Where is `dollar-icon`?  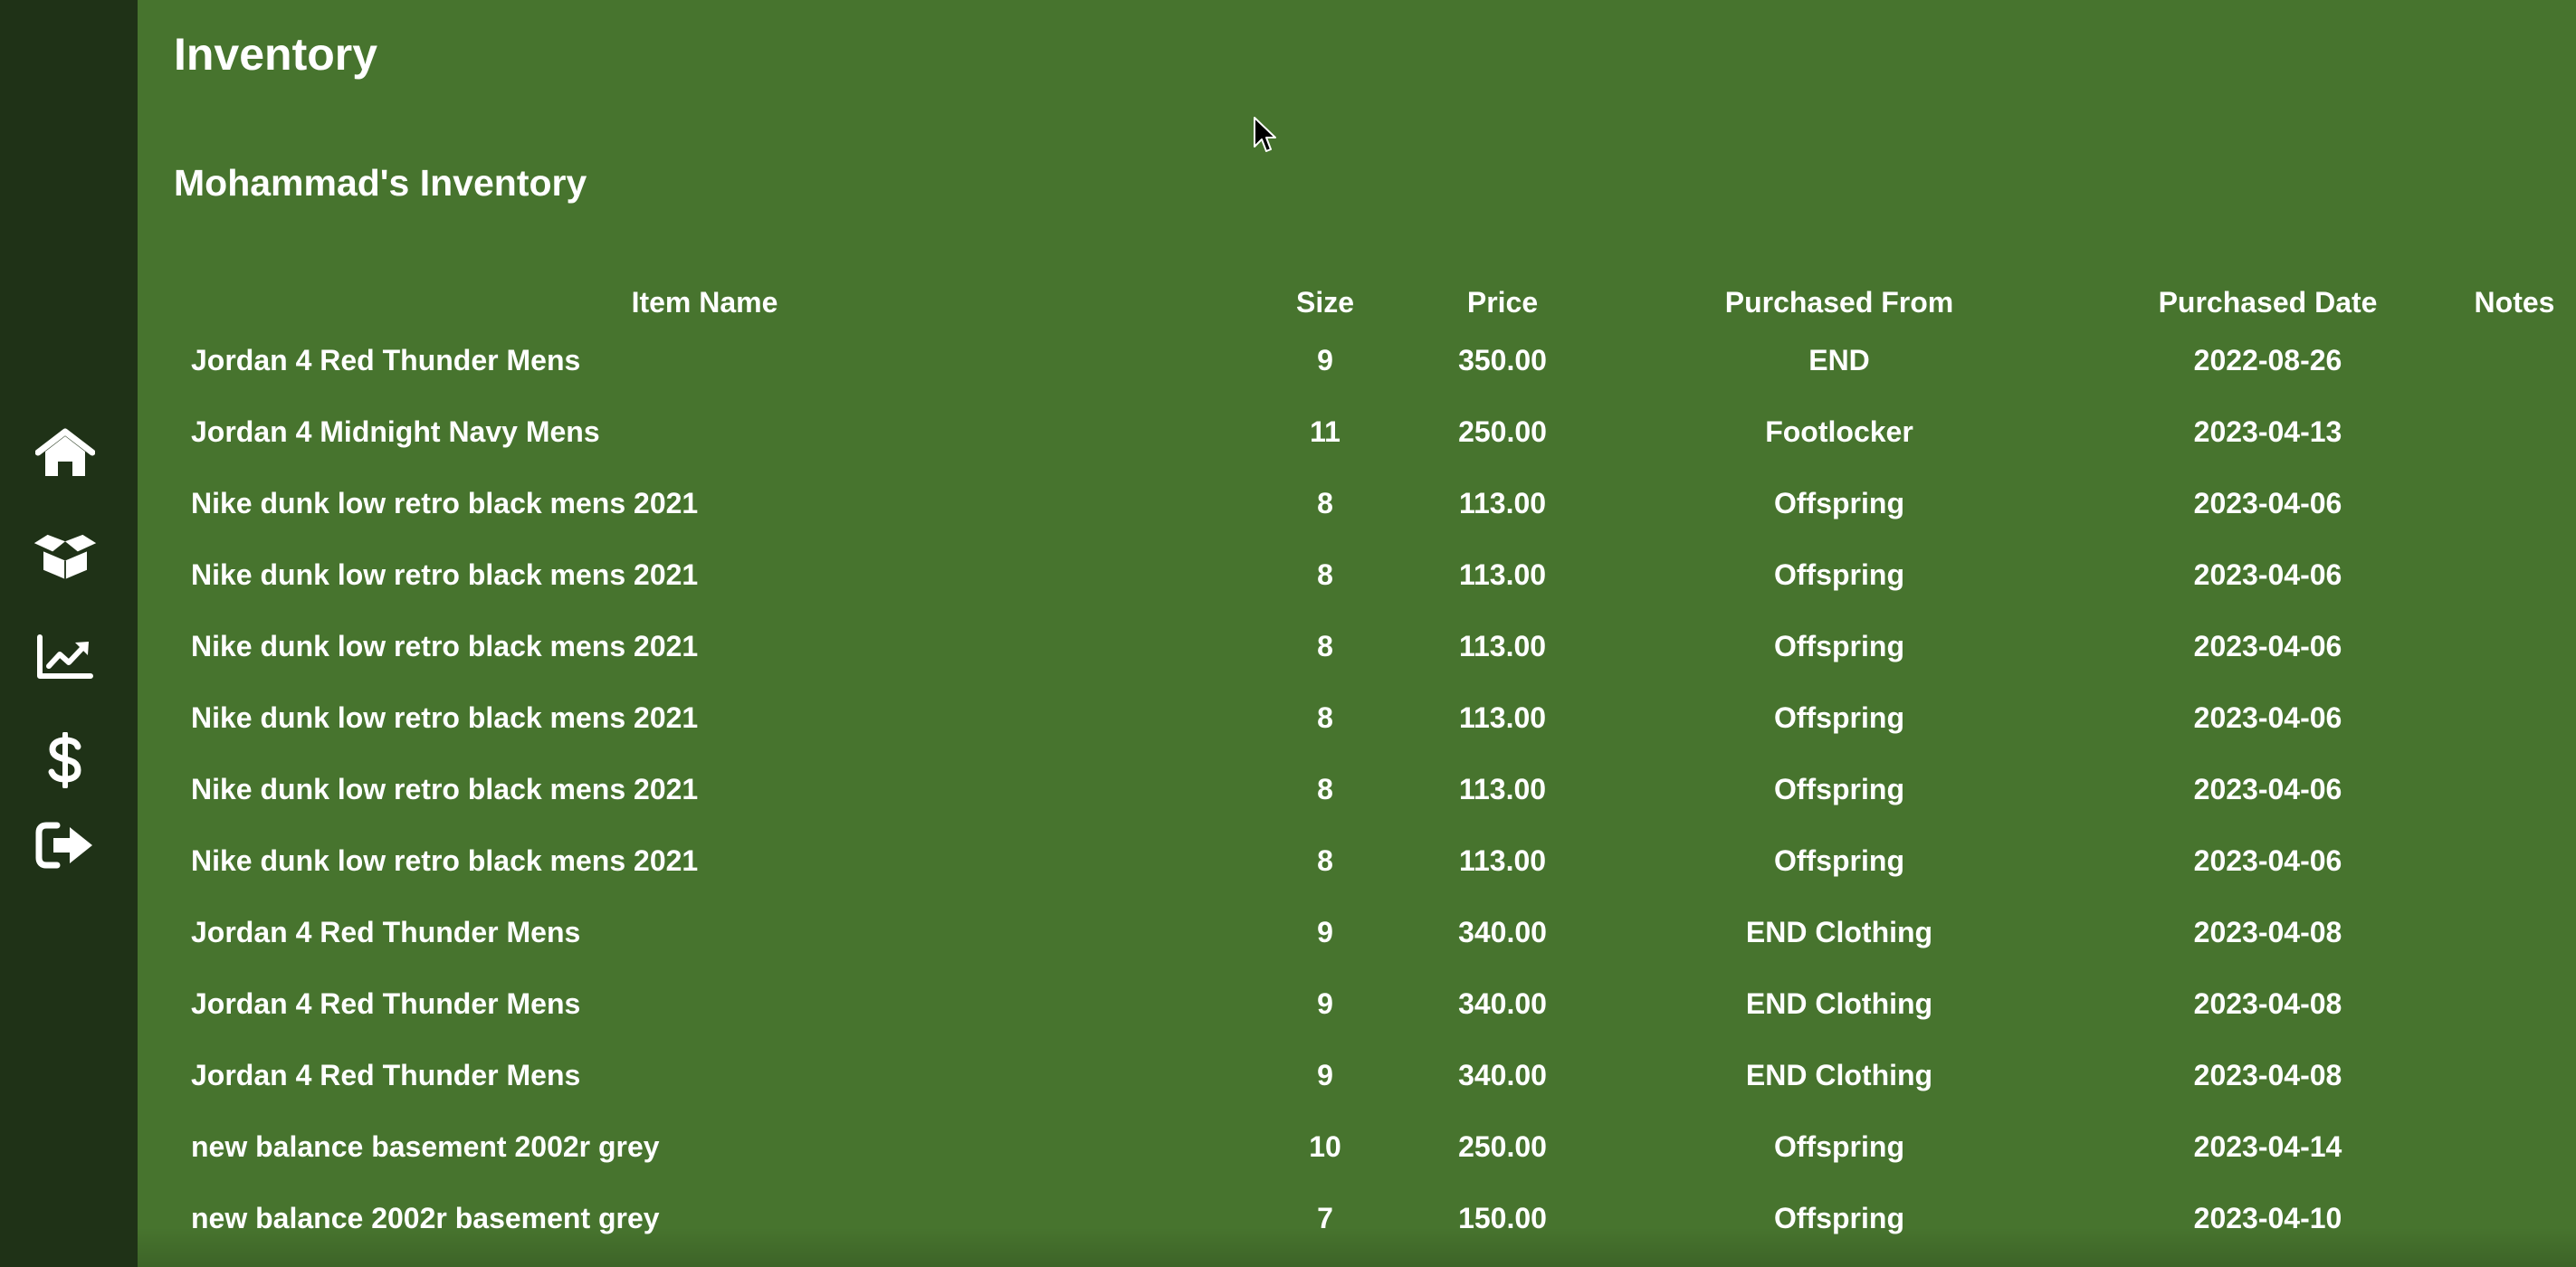
dollar-icon is located at coordinates (64, 760).